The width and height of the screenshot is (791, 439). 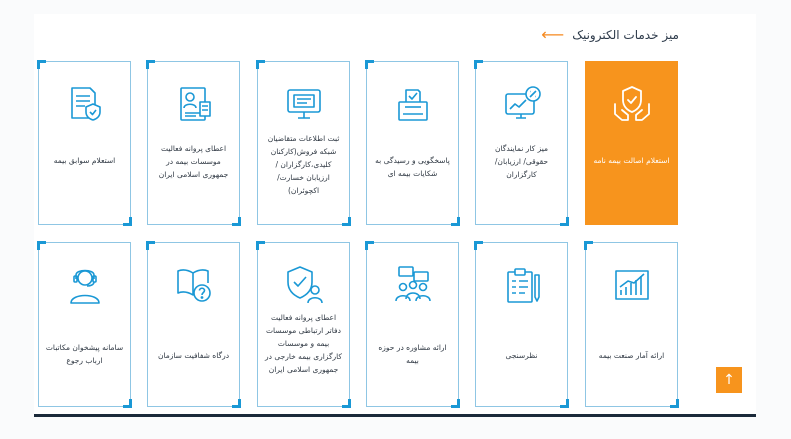 What do you see at coordinates (193, 355) in the screenshot?
I see `card-label: درگاه شفافیت سازمان` at bounding box center [193, 355].